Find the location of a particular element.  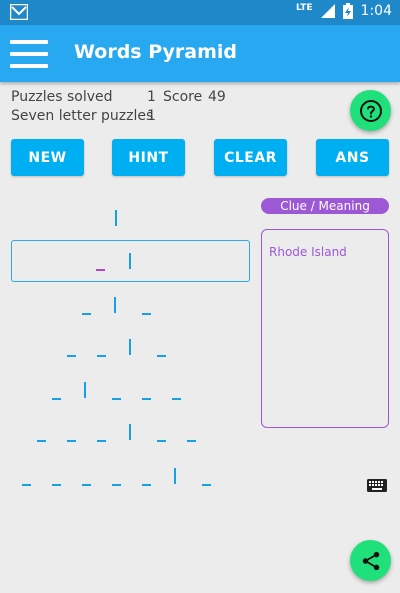

clue-box: Rhode Island is located at coordinates (325, 328).